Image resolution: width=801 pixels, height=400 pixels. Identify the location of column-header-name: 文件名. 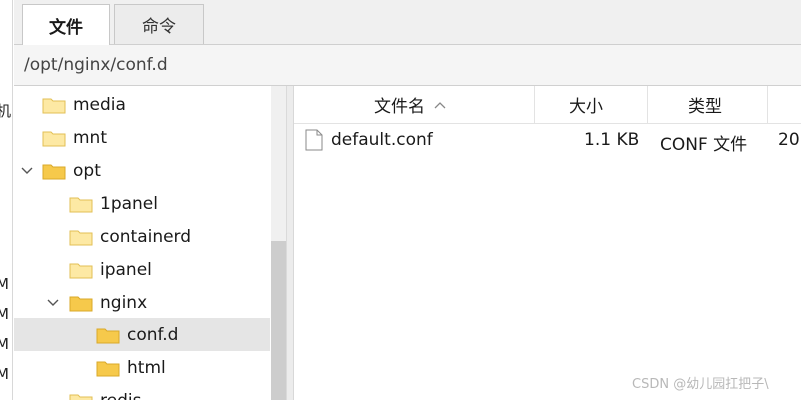
(414, 105).